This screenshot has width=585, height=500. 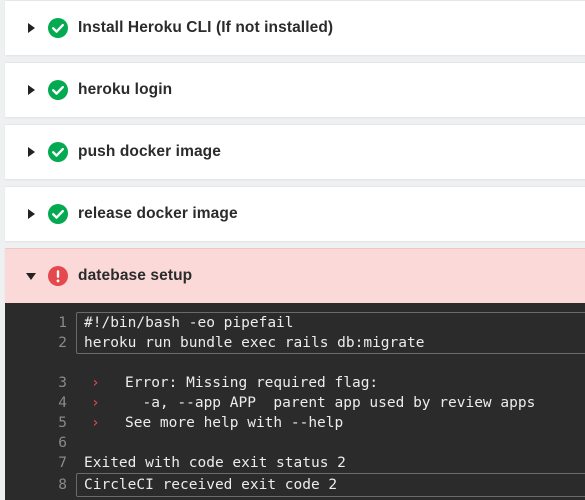 I want to click on terminal-line: 3 › Error: Missing required flag:, so click(x=295, y=383).